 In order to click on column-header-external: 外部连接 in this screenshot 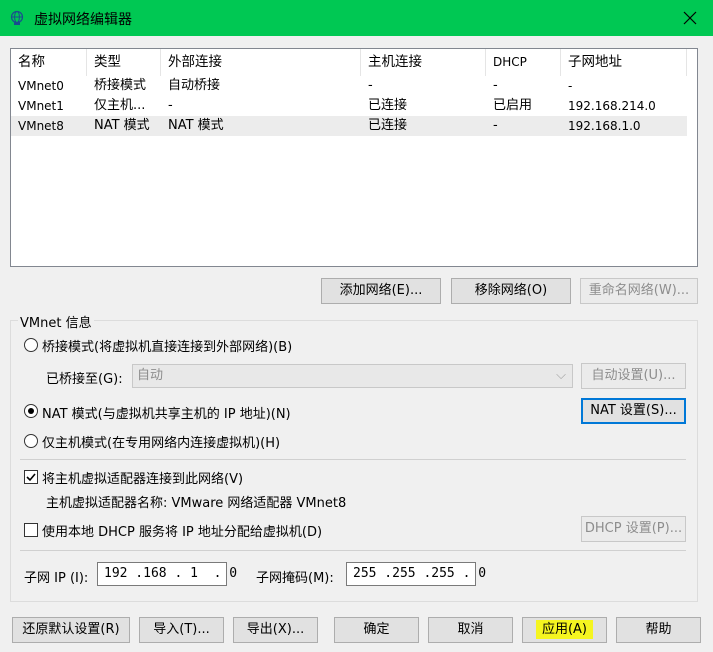, I will do `click(261, 62)`.